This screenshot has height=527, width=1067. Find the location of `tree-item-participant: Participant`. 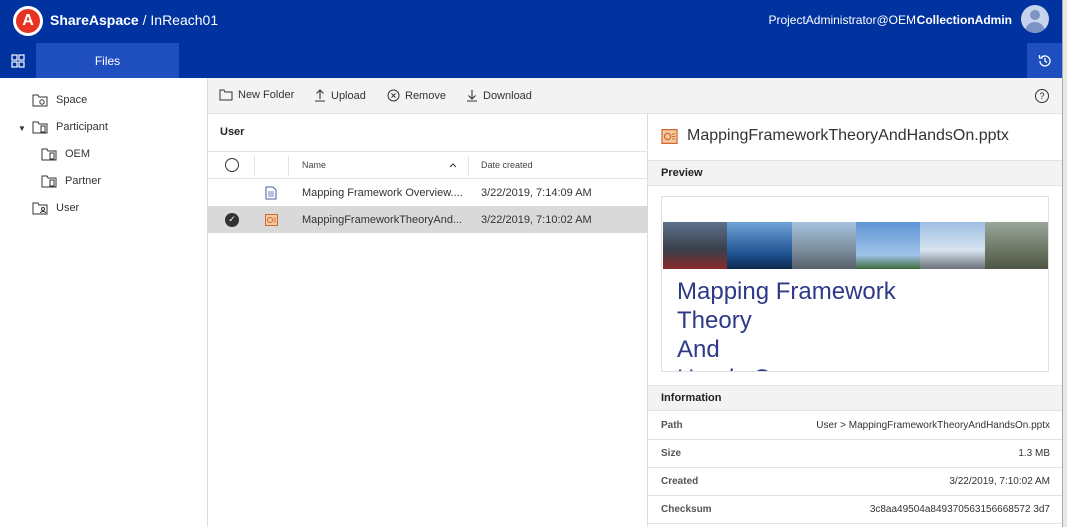

tree-item-participant: Participant is located at coordinates (70, 127).